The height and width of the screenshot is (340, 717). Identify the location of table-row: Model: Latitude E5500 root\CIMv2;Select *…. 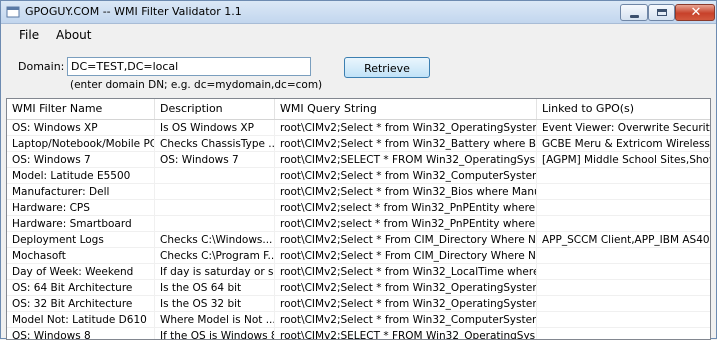
(358, 176).